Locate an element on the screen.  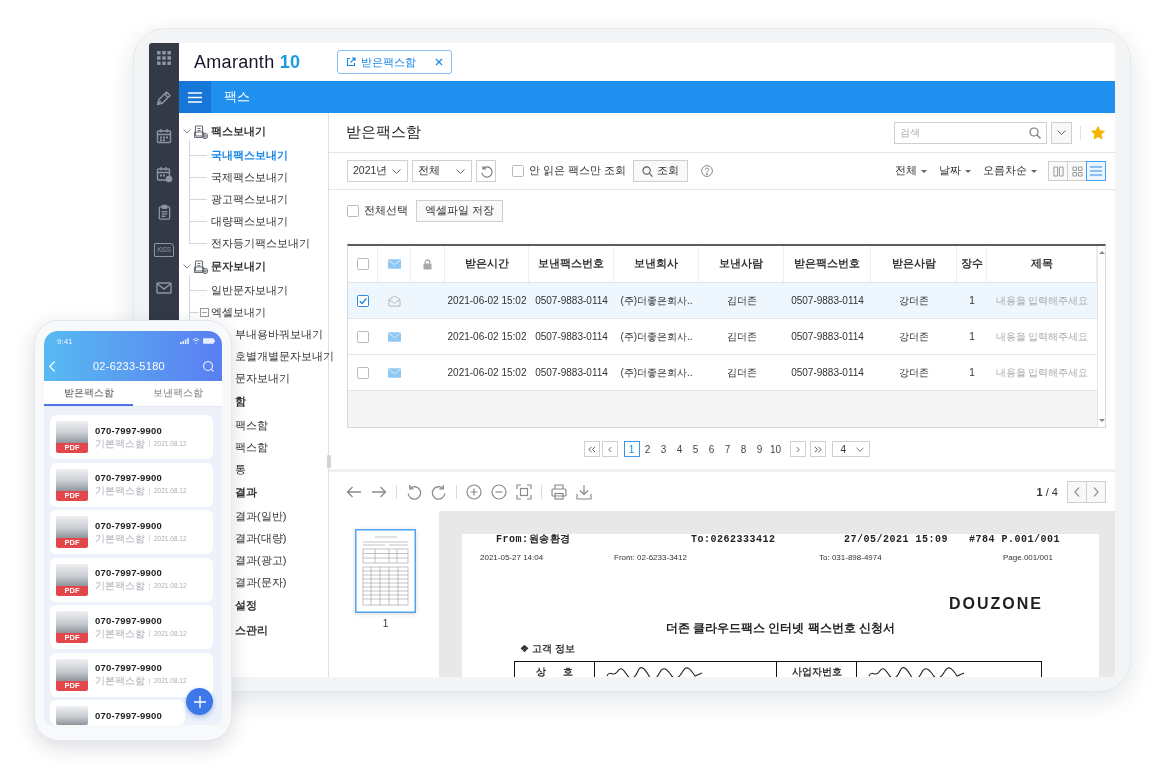
rotate-right-icon is located at coordinates (439, 491).